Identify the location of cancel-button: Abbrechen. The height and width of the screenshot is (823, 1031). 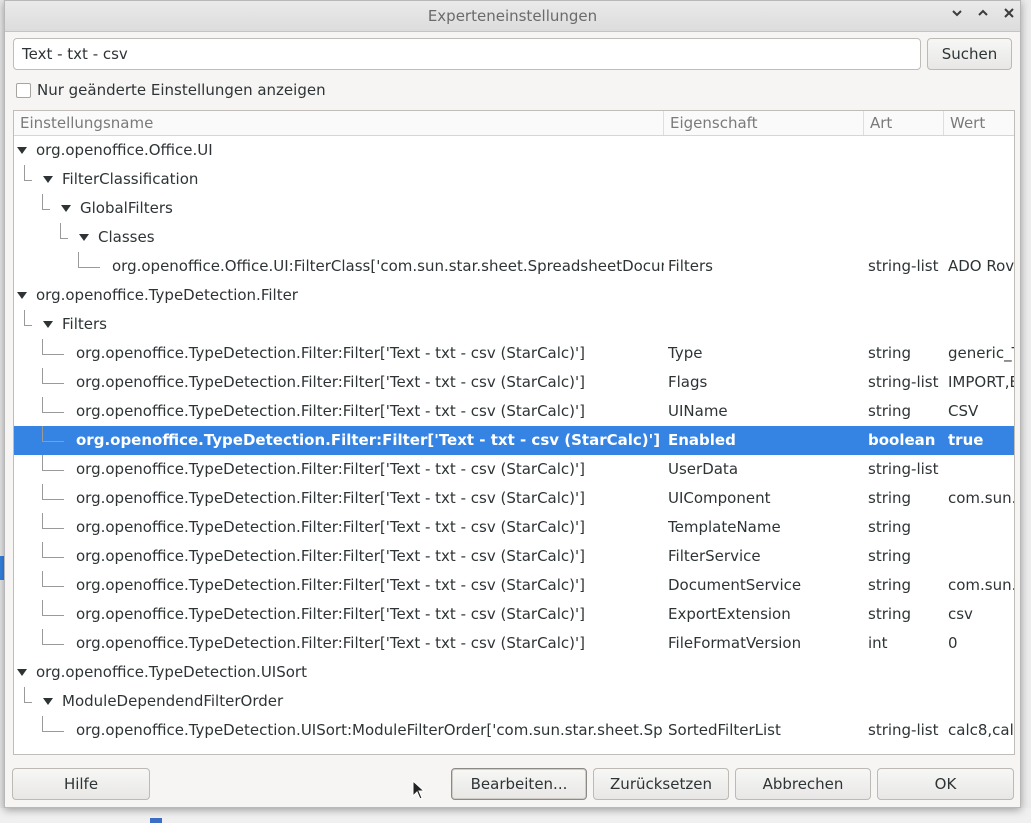
(803, 784).